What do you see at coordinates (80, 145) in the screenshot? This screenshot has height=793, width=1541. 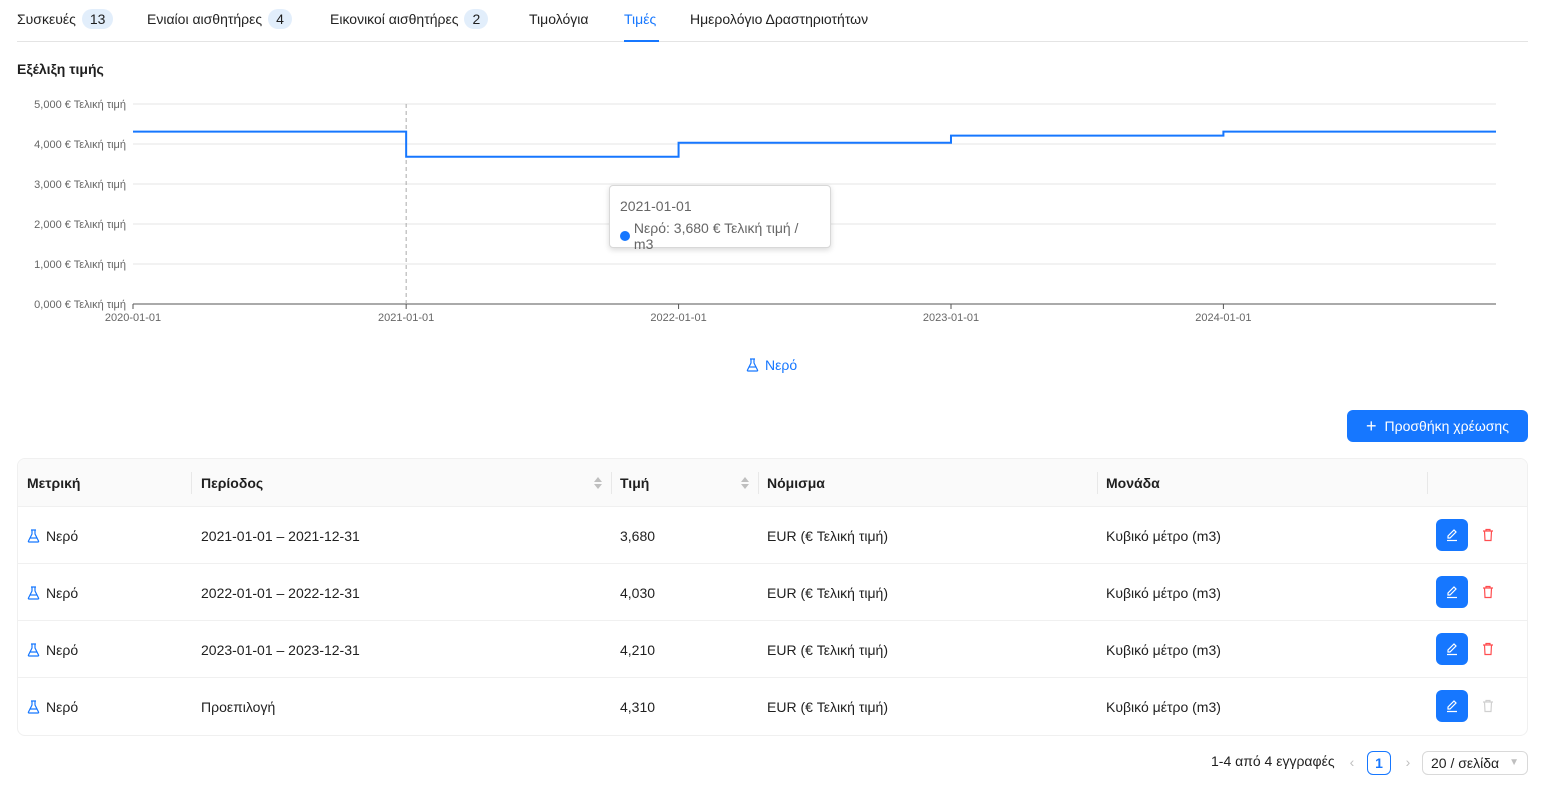 I see `y-tick-label: 4,000 € Τελική τιμή` at bounding box center [80, 145].